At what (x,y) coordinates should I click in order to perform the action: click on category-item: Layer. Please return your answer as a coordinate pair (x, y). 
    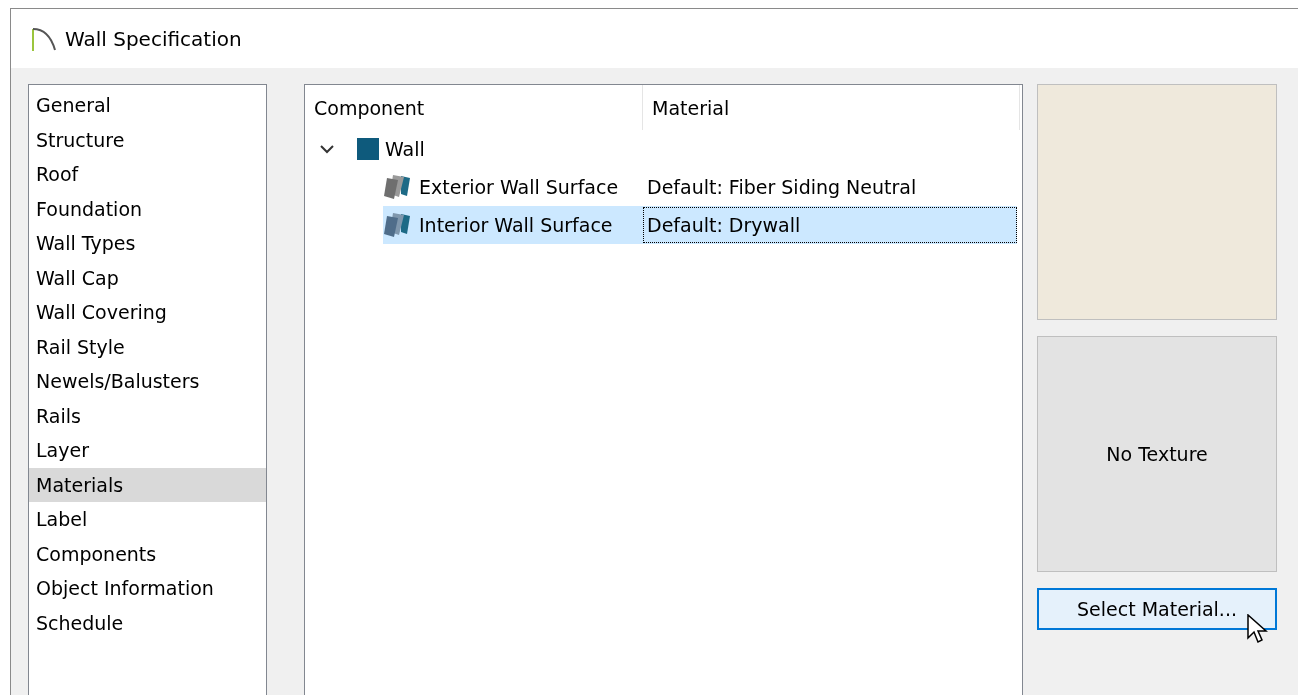
    Looking at the image, I should click on (147, 450).